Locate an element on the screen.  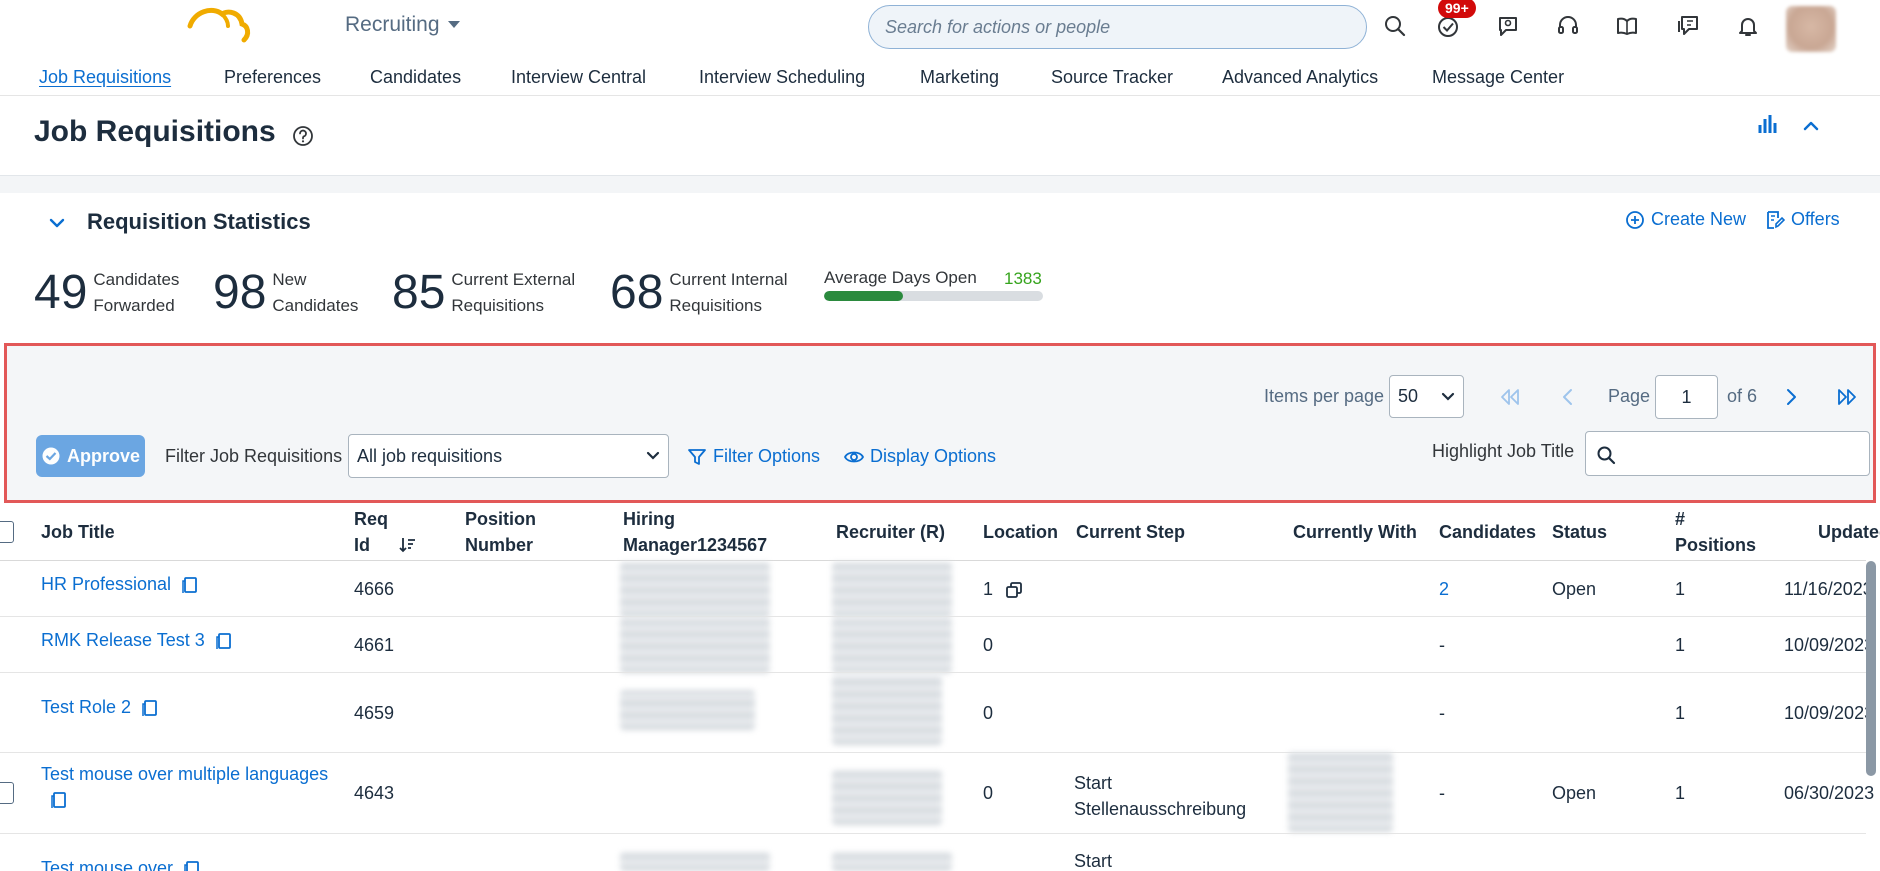
tab-source-tracker: Source Tracker is located at coordinates (1112, 77).